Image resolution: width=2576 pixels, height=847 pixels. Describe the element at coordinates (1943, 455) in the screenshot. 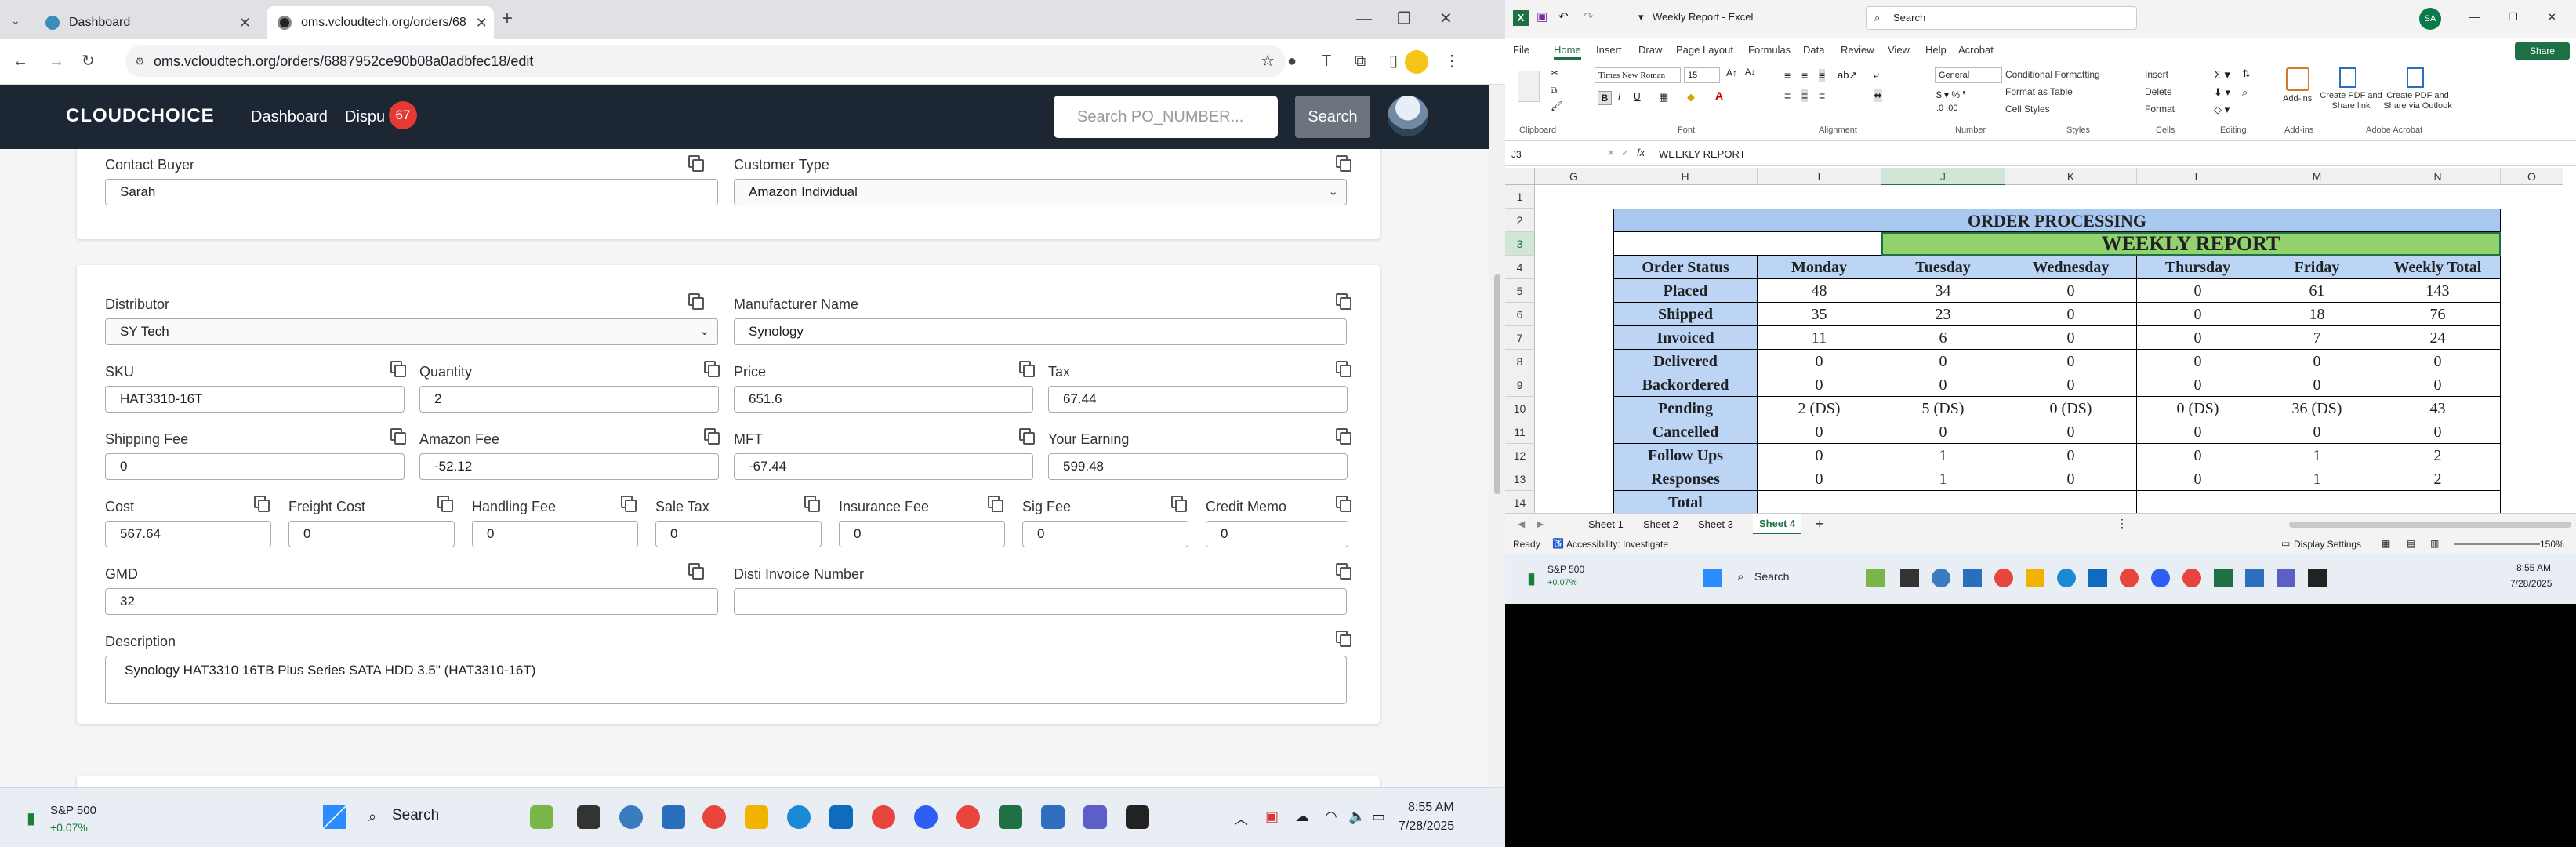

I see `table-data-cell: 1` at that location.